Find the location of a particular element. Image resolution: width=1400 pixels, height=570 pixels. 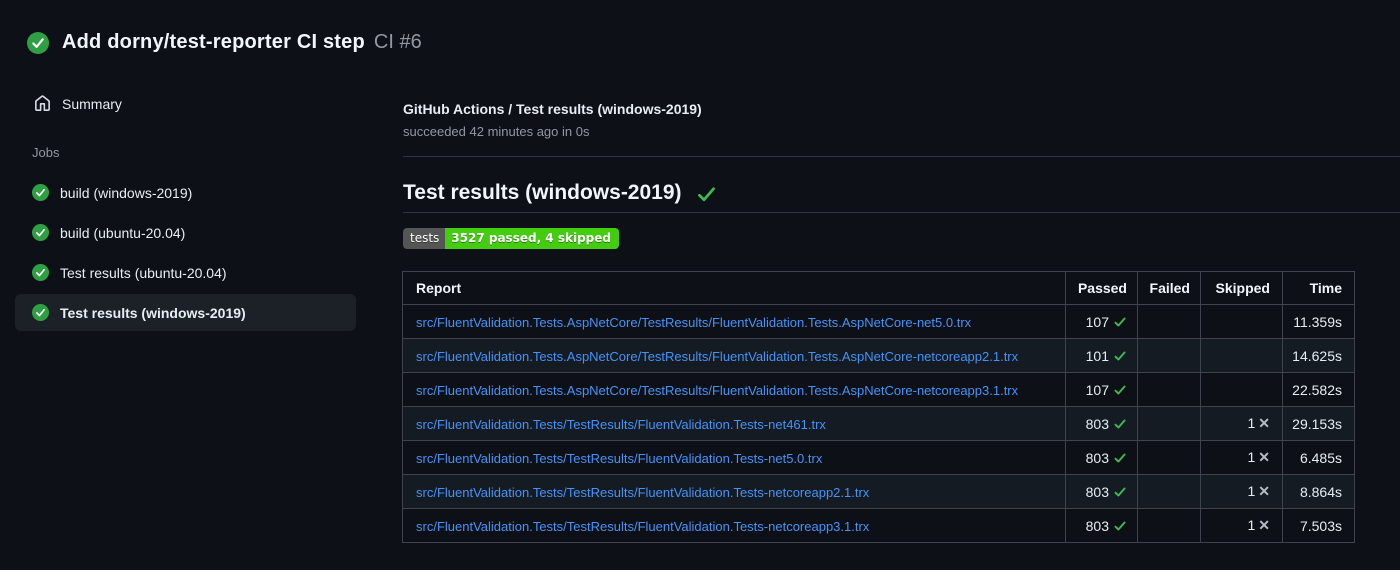

time-cell: 6.485s is located at coordinates (1318, 457).